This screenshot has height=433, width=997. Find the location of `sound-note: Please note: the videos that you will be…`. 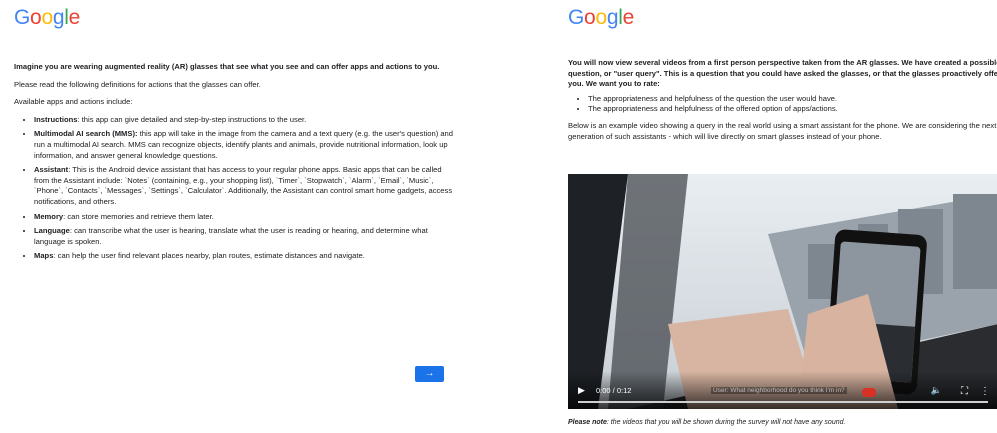

sound-note: Please note: the videos that you will be… is located at coordinates (707, 422).